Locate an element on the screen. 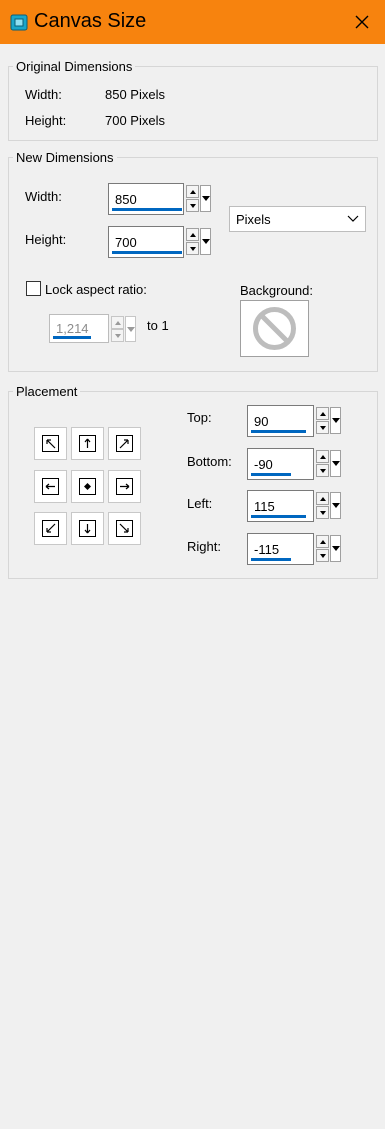 The image size is (385, 1129). arrow-down-icon is located at coordinates (87, 529).